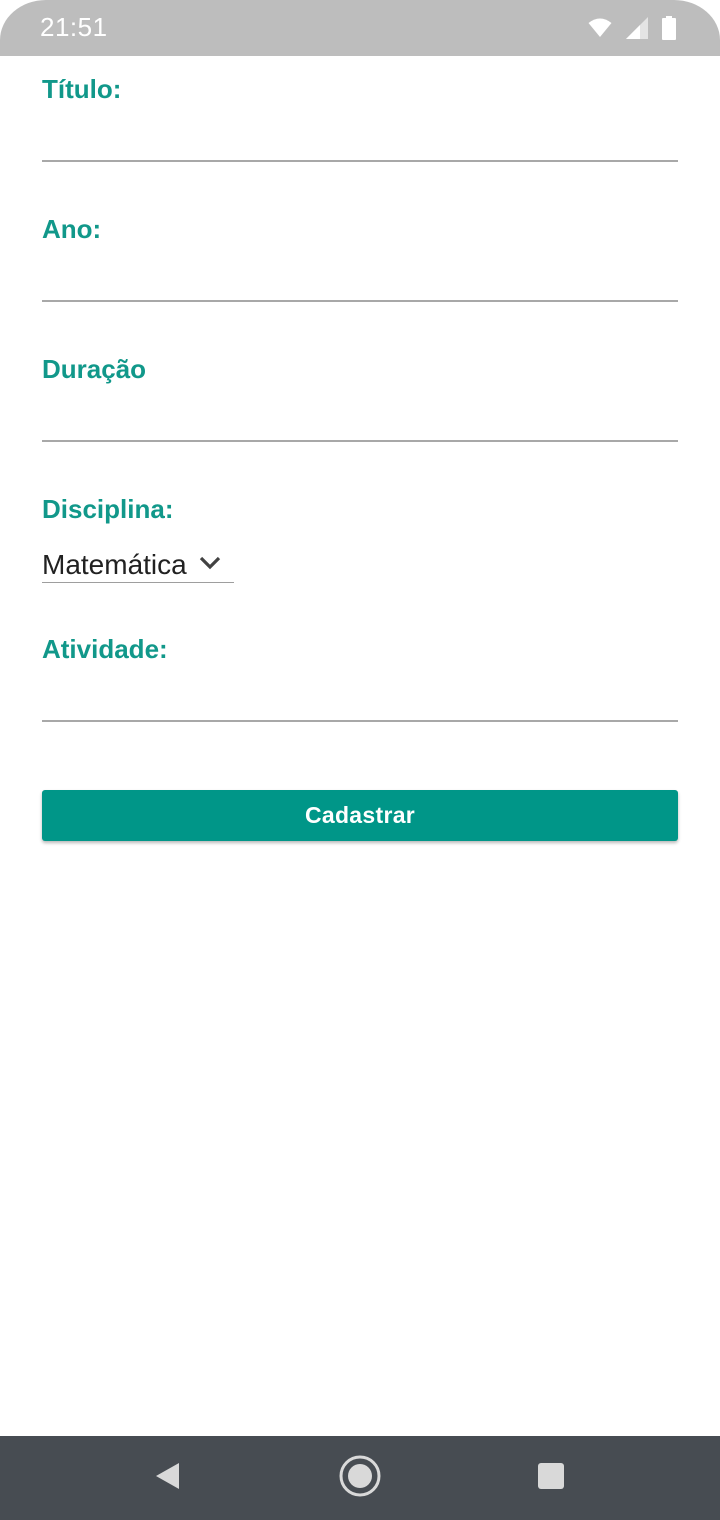  Describe the element at coordinates (360, 815) in the screenshot. I see `cadastrar-button: Cadastrar` at that location.